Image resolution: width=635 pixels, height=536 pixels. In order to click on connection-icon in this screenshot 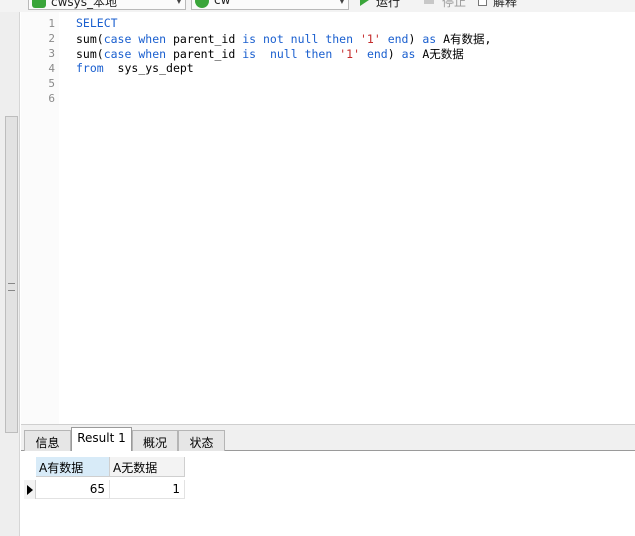, I will do `click(39, 4)`.